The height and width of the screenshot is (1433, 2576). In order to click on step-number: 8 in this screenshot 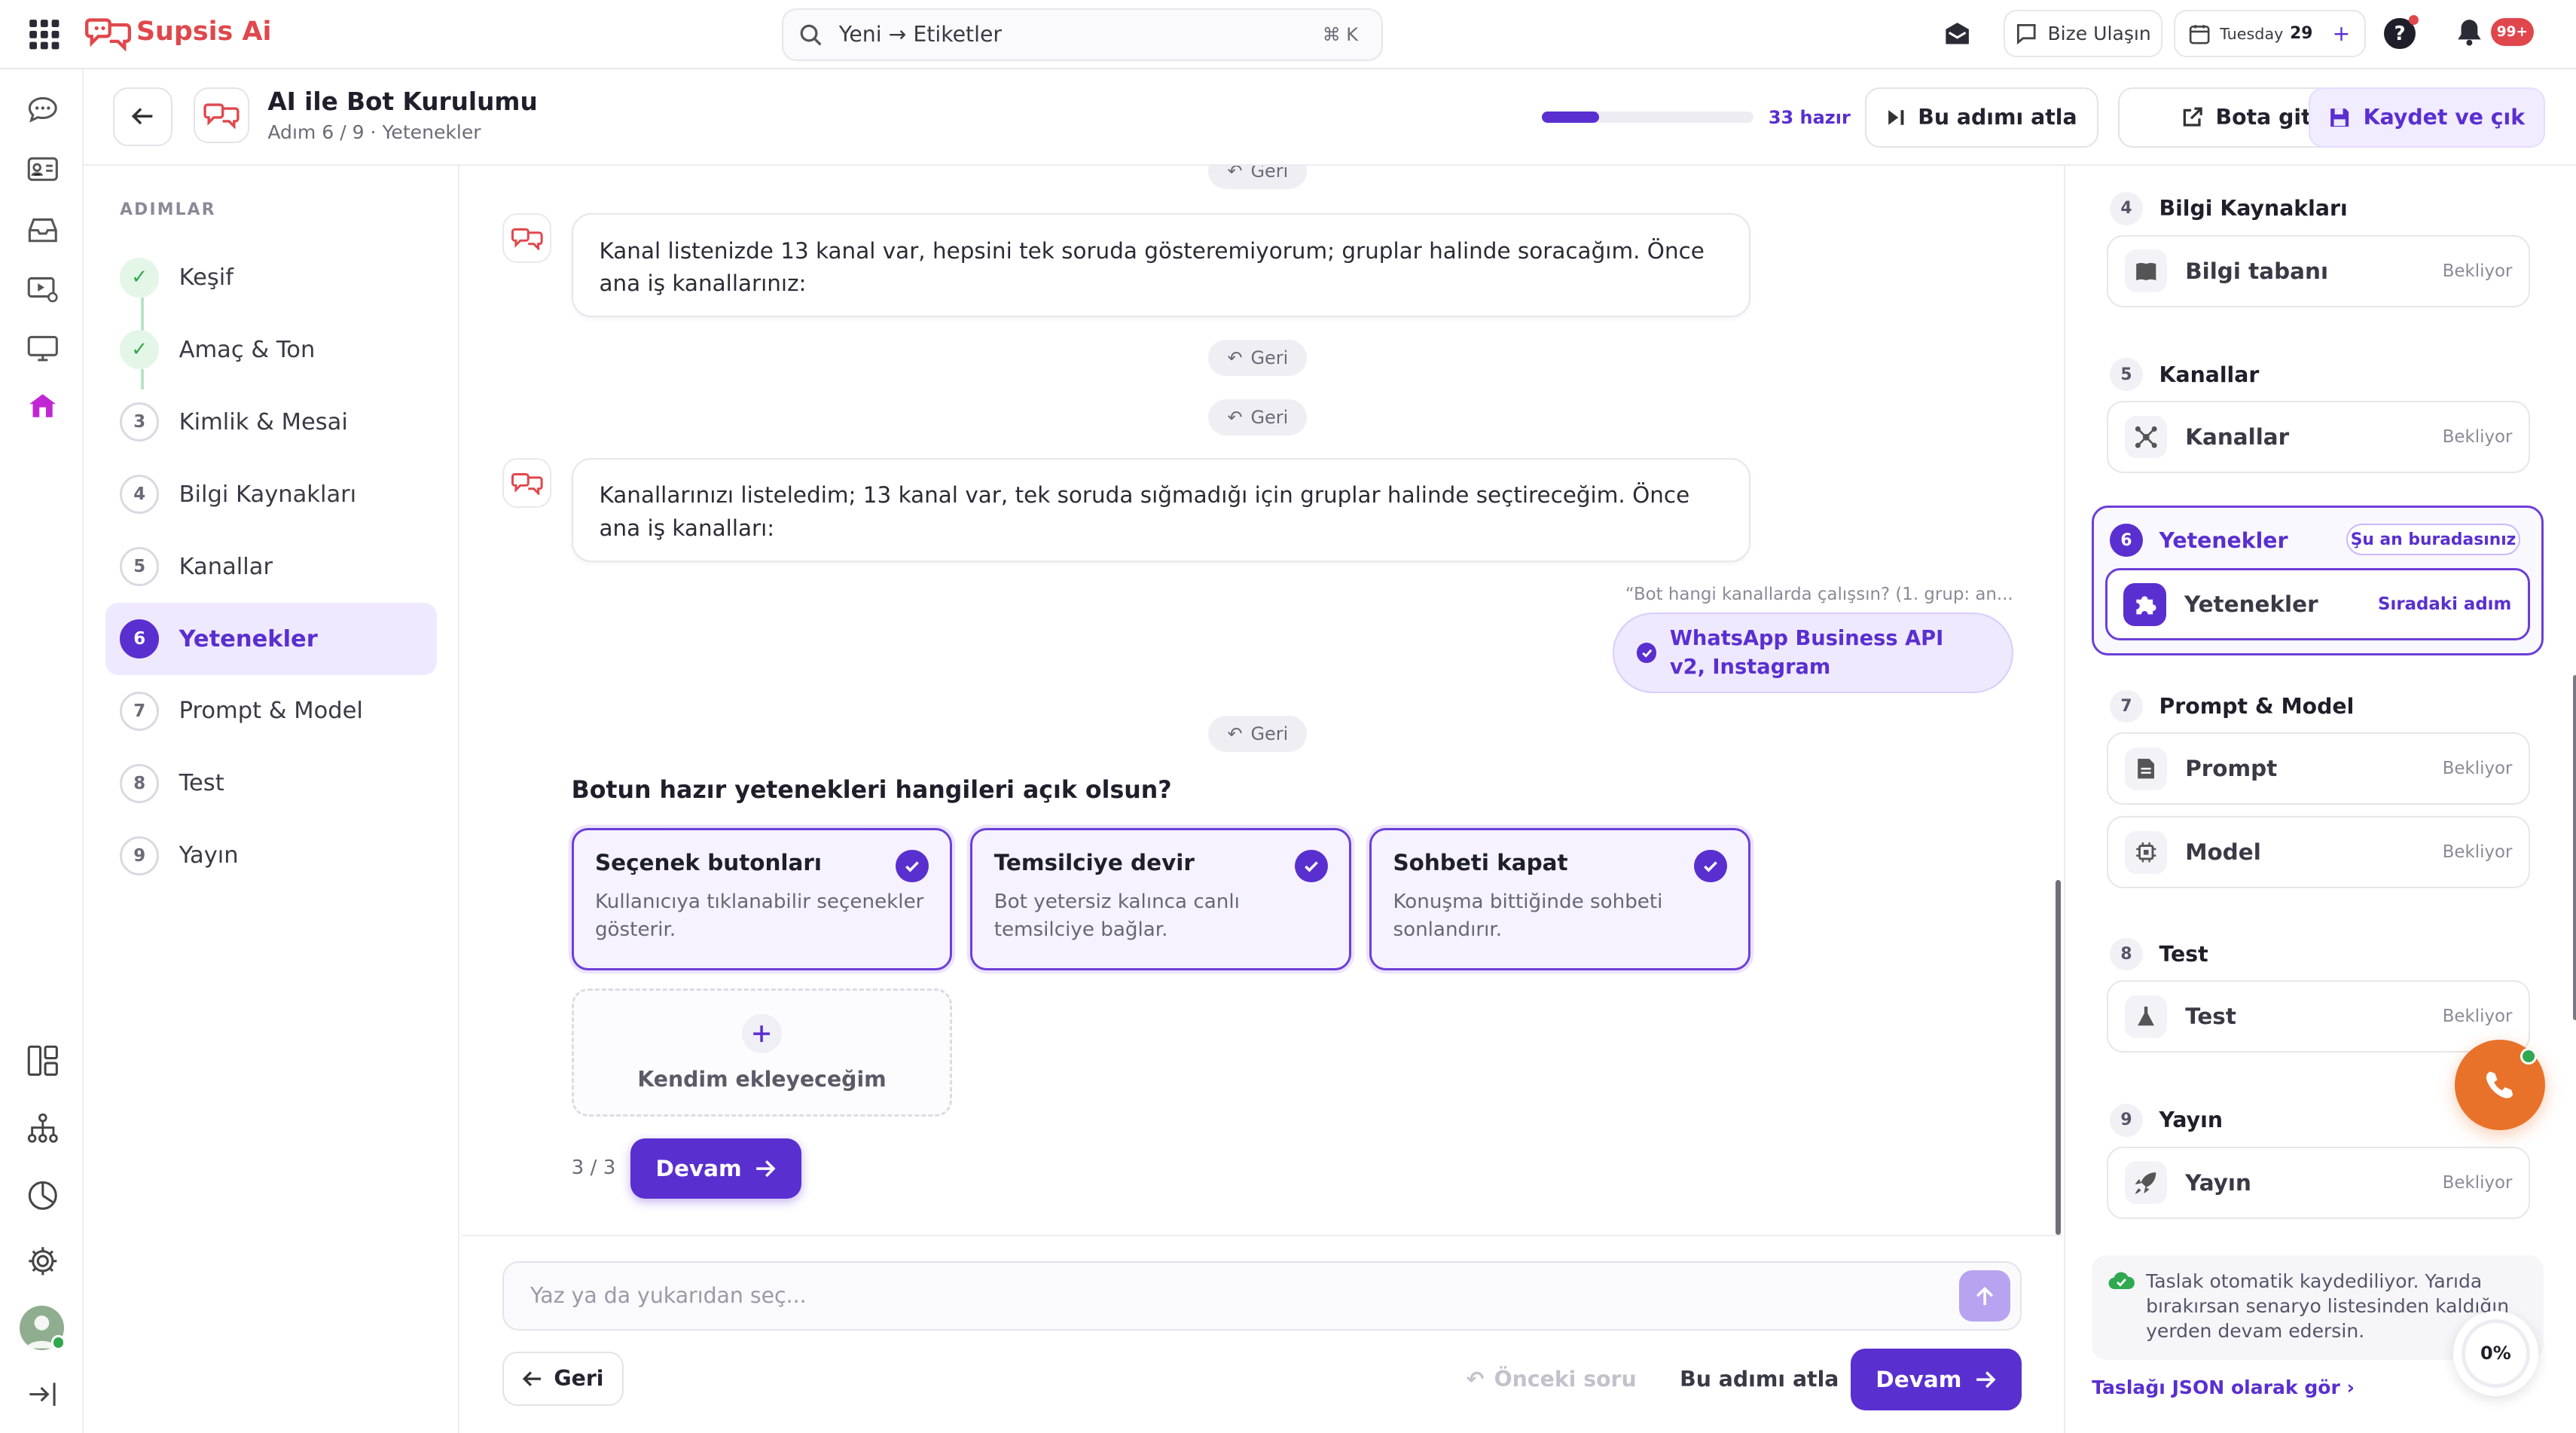, I will do `click(140, 783)`.